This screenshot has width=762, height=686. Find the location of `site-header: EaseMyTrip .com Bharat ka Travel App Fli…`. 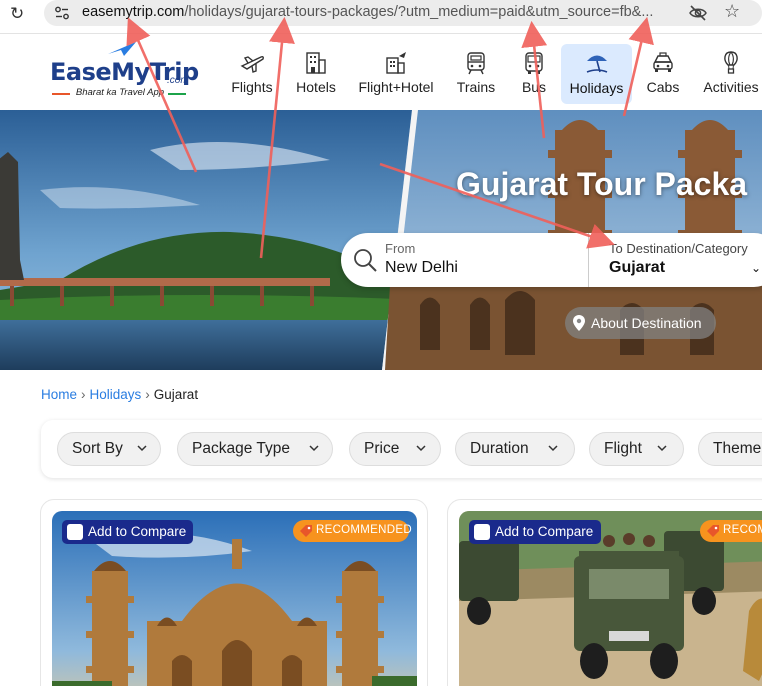

site-header: EaseMyTrip .com Bharat ka Travel App Fli… is located at coordinates (381, 72).